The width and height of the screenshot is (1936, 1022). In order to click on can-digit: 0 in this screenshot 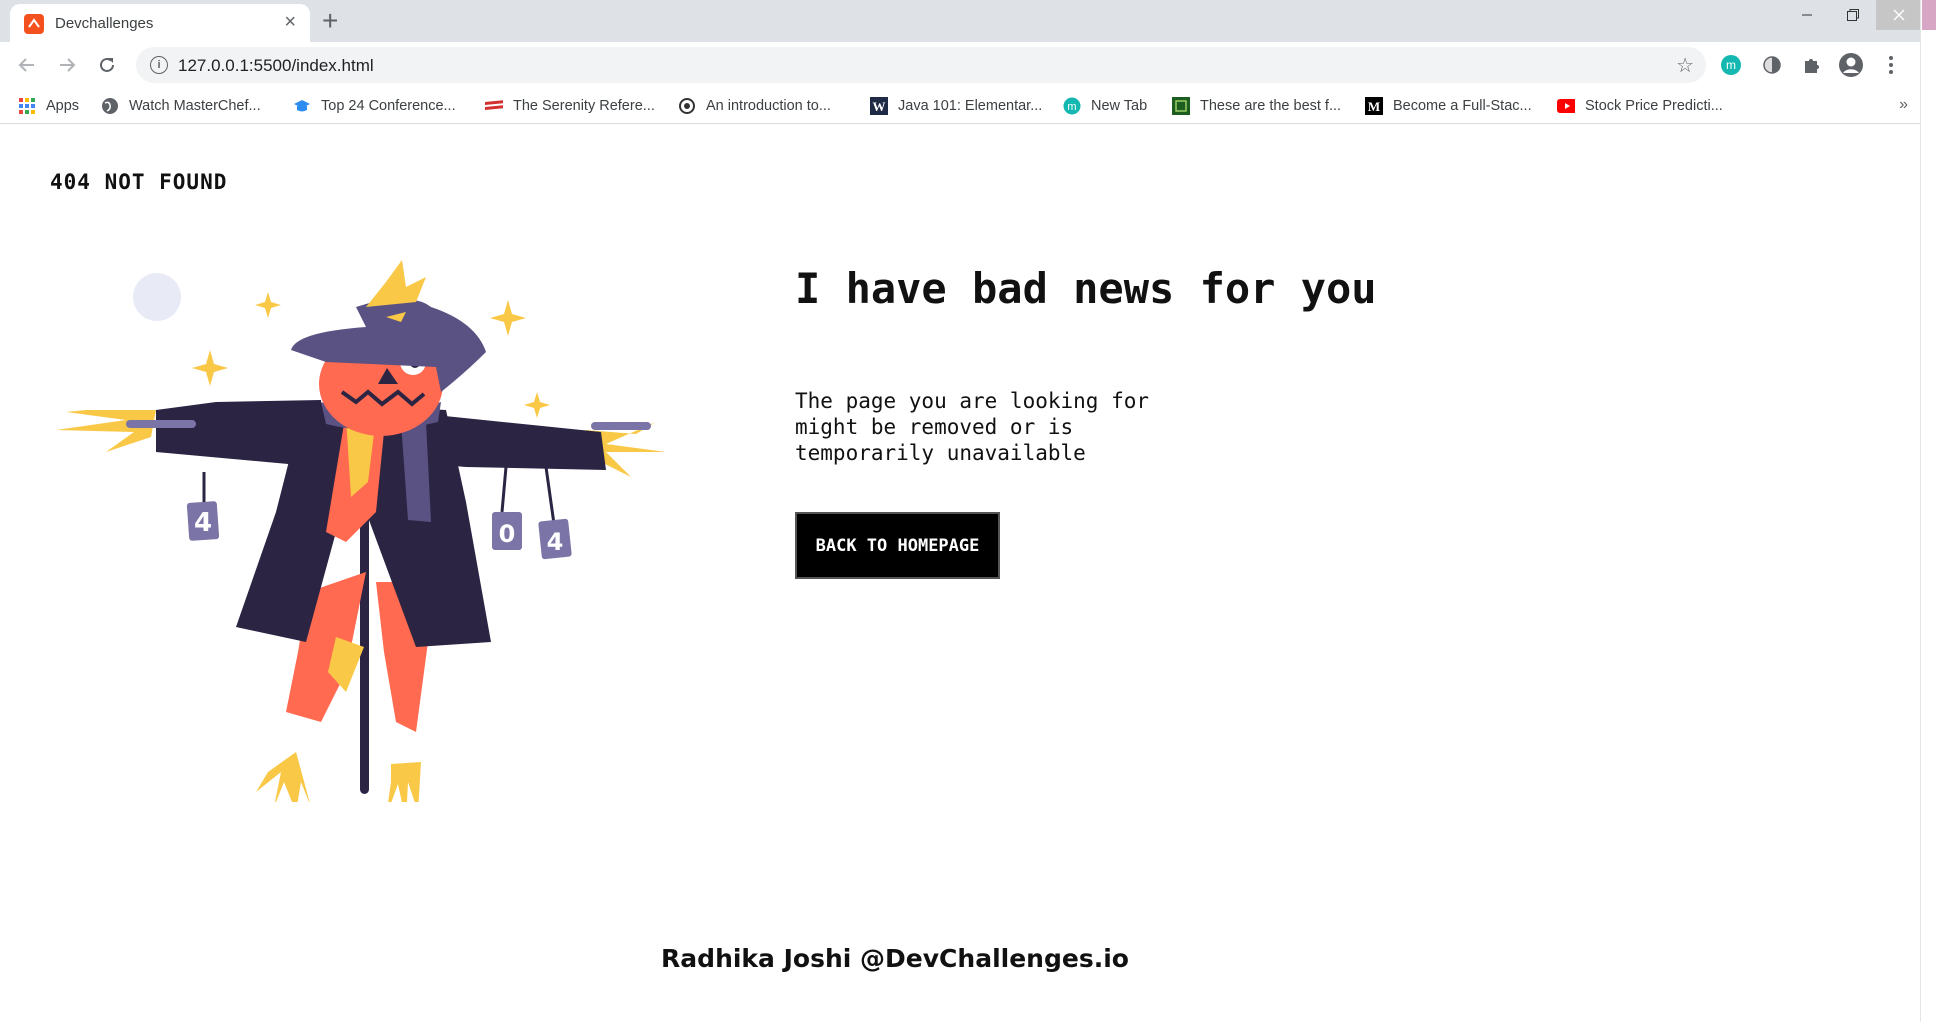, I will do `click(507, 534)`.